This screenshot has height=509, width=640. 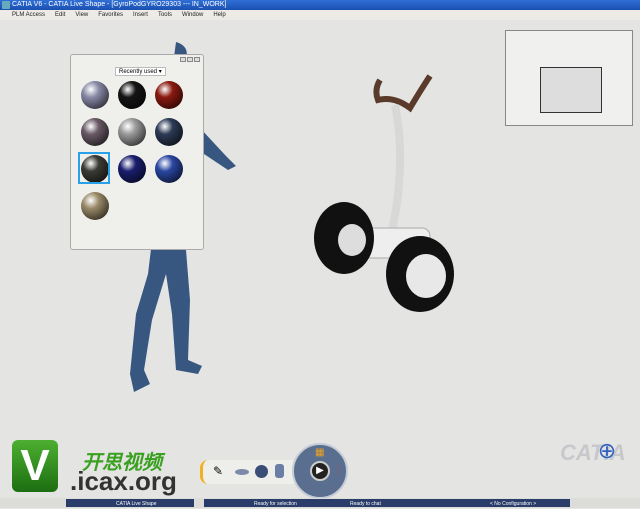 I want to click on status-chat: Ready to chat, so click(x=370, y=503).